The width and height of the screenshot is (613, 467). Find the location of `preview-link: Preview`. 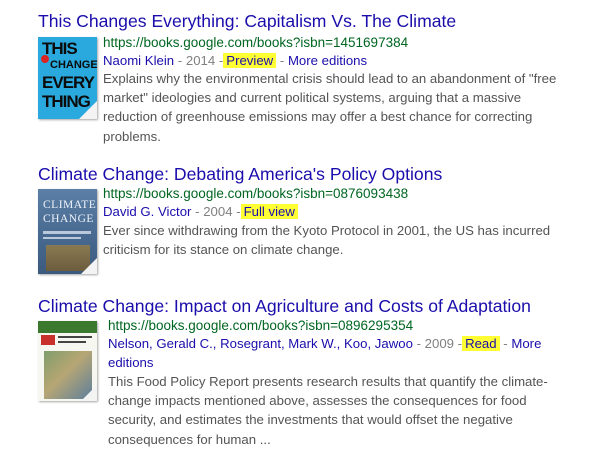

preview-link: Preview is located at coordinates (250, 60).